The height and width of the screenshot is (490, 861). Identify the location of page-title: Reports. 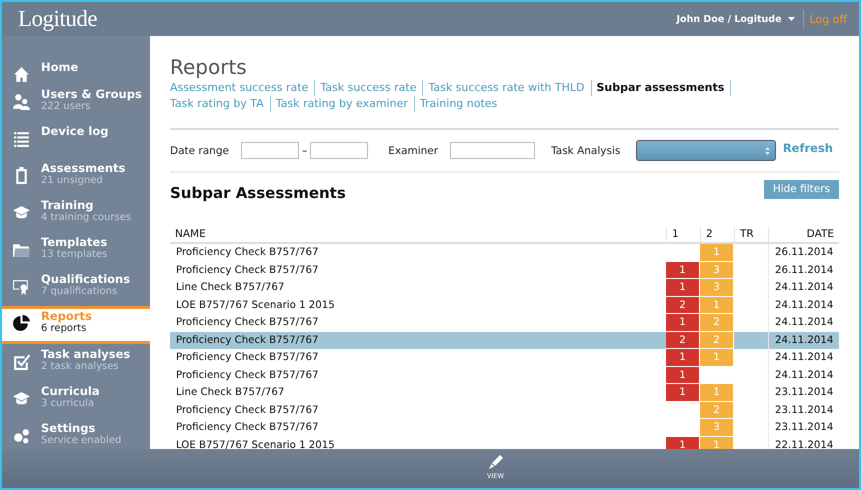
(209, 67).